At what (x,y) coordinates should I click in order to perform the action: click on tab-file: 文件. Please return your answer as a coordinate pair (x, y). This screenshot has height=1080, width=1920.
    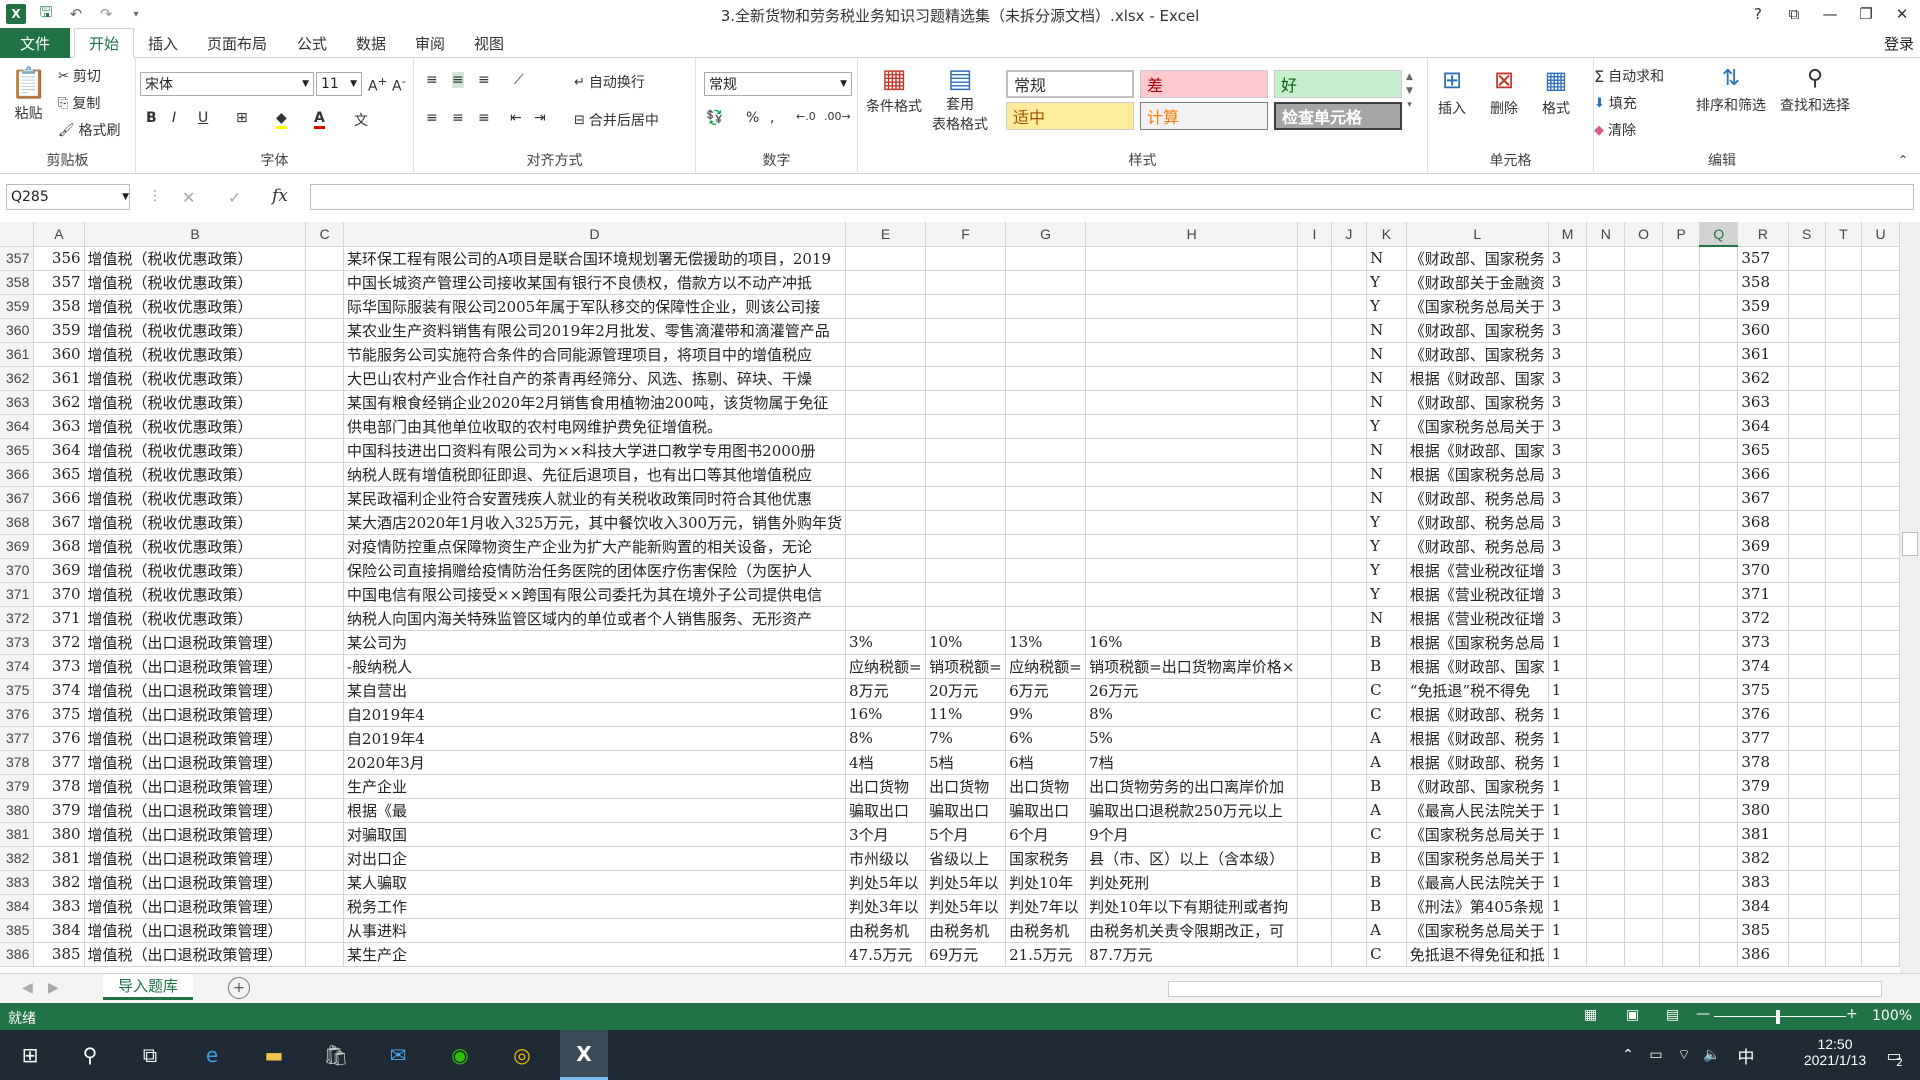
    Looking at the image, I should click on (35, 43).